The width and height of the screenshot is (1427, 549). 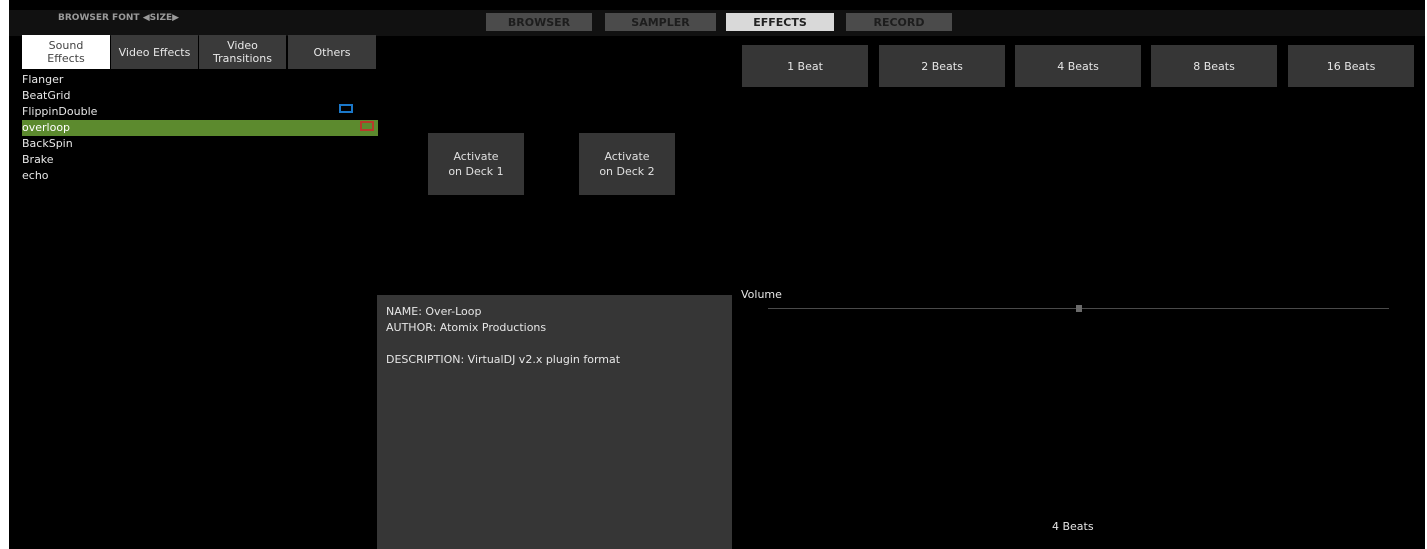 I want to click on subtab-line: Others, so click(x=332, y=52).